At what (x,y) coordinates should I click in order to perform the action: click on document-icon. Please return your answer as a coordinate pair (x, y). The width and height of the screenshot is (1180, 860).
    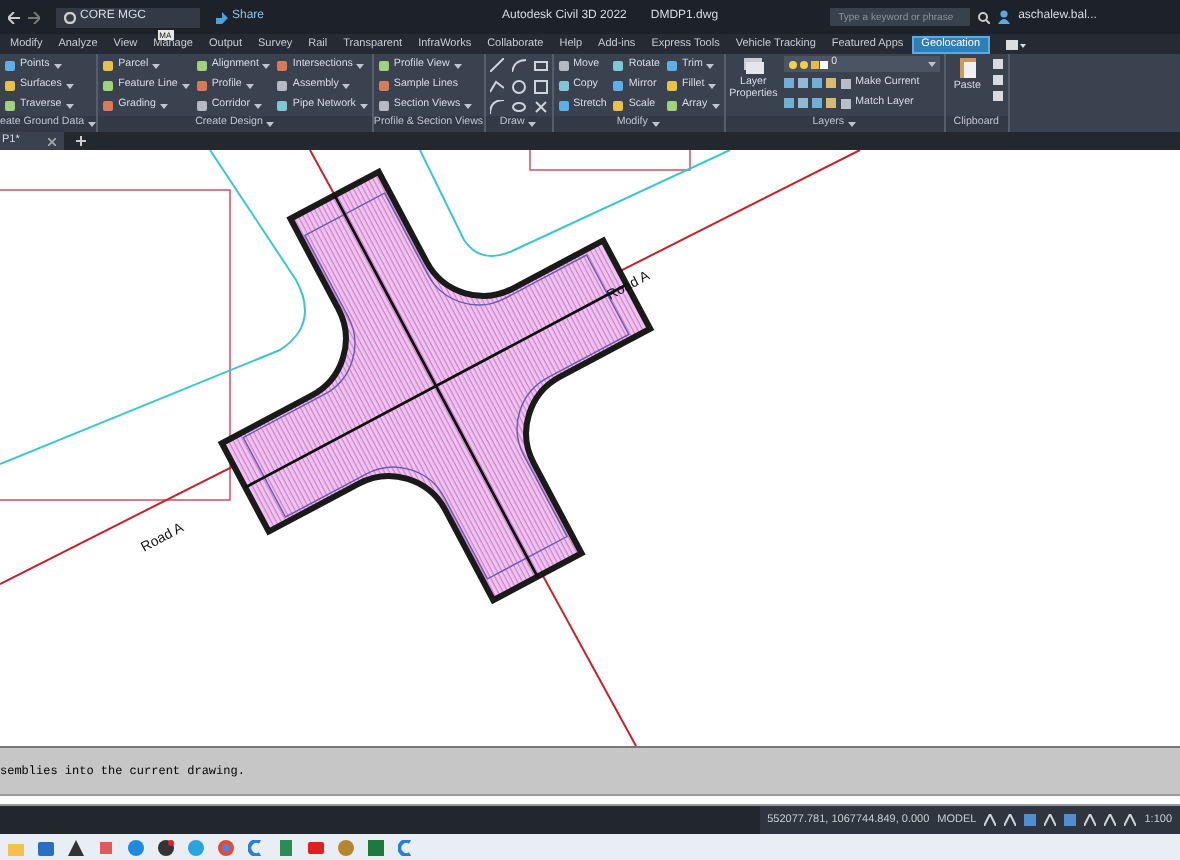
    Looking at the image, I should click on (286, 847).